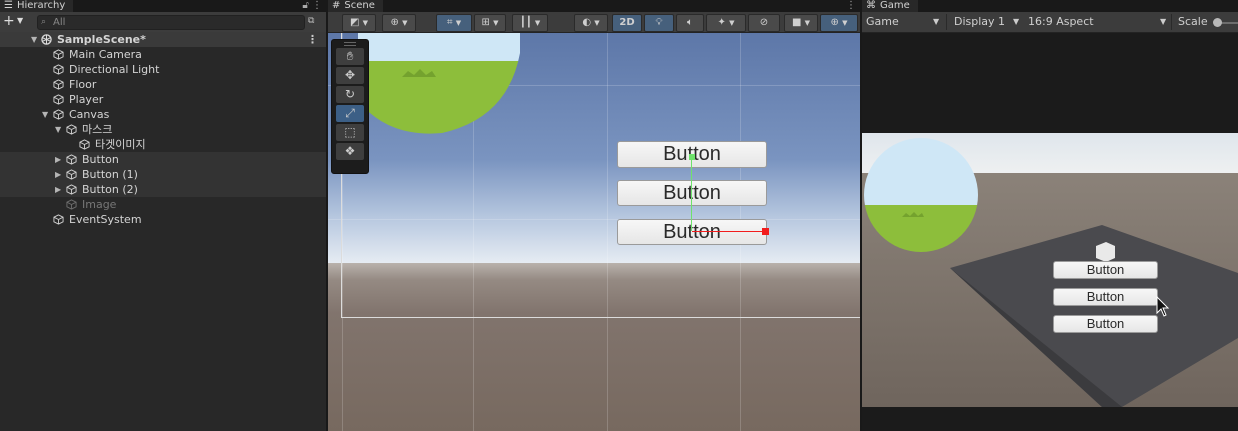 Image resolution: width=1238 pixels, height=431 pixels. I want to click on move-tool-button: ✥, so click(350, 75).